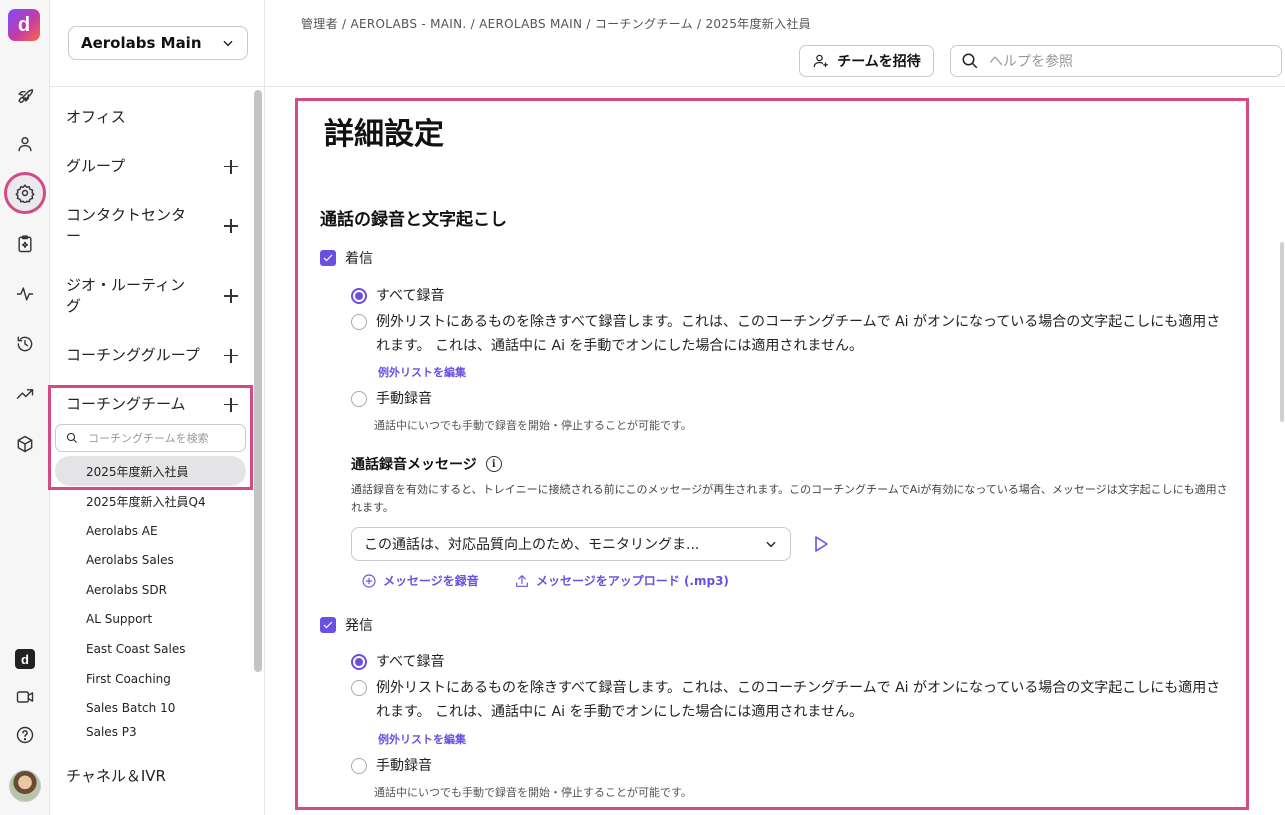 This screenshot has width=1285, height=815. I want to click on team-item: Sales Batch 10, so click(150, 708).